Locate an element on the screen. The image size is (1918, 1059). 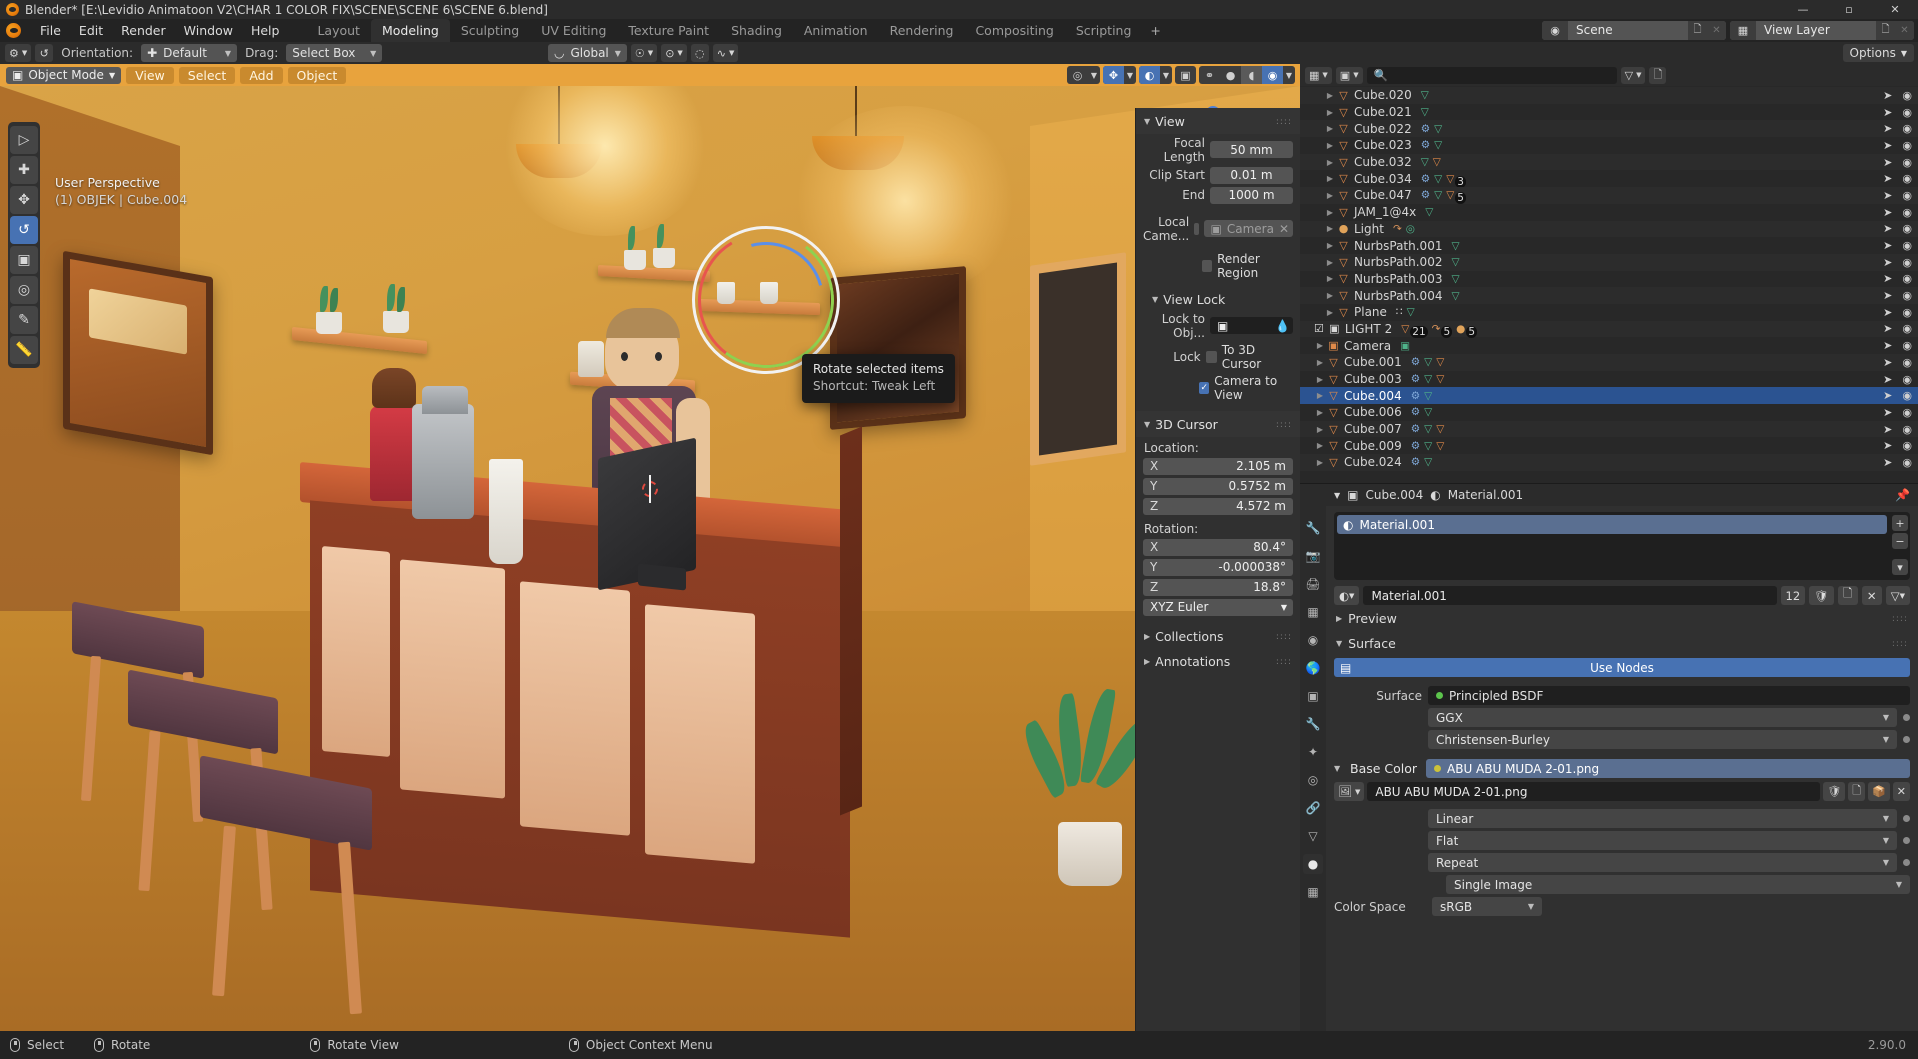
tab-animation: Animation is located at coordinates (836, 30).